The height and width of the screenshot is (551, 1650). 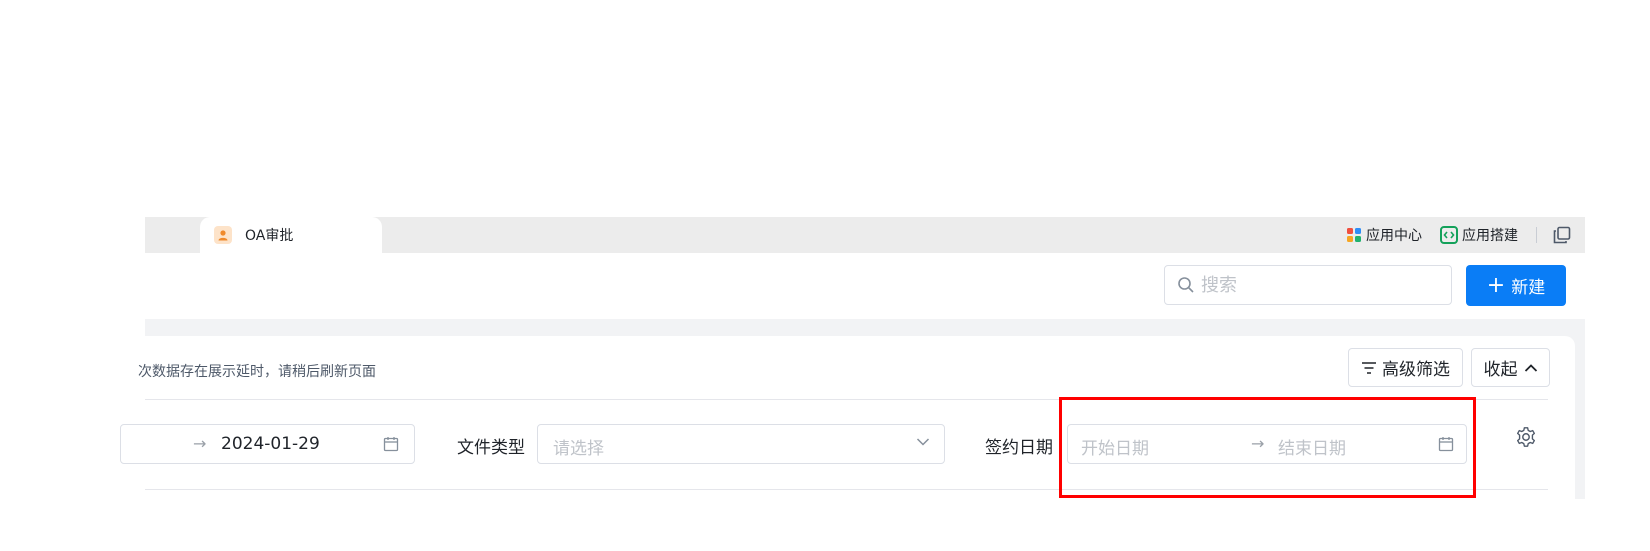 I want to click on highlight-box, so click(x=1267, y=447).